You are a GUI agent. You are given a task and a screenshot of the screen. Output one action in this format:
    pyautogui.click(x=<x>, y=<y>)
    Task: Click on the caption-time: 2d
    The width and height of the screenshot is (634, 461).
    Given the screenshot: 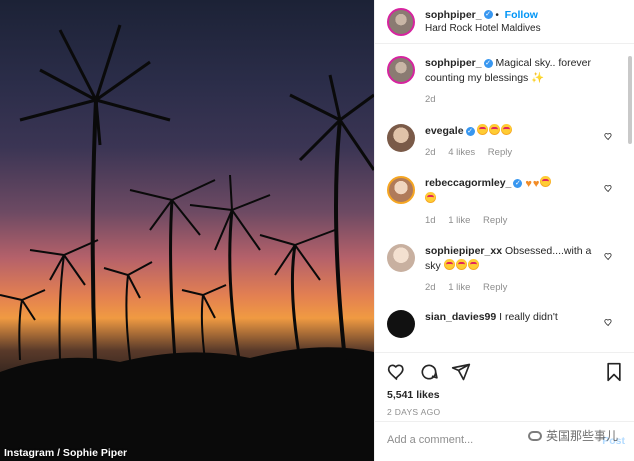 What is the action you would take?
    pyautogui.click(x=430, y=99)
    